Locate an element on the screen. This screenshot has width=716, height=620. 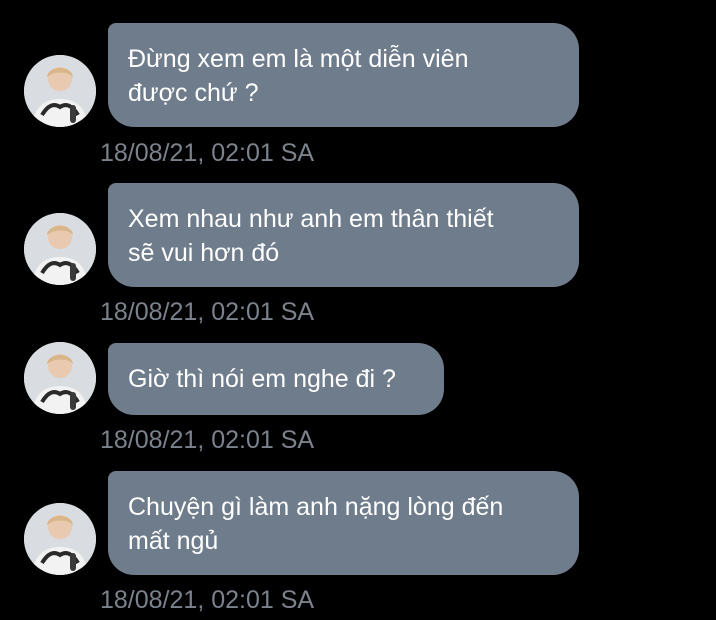
message-bubble: Giờ thì nói em nghe đi ? is located at coordinates (276, 379).